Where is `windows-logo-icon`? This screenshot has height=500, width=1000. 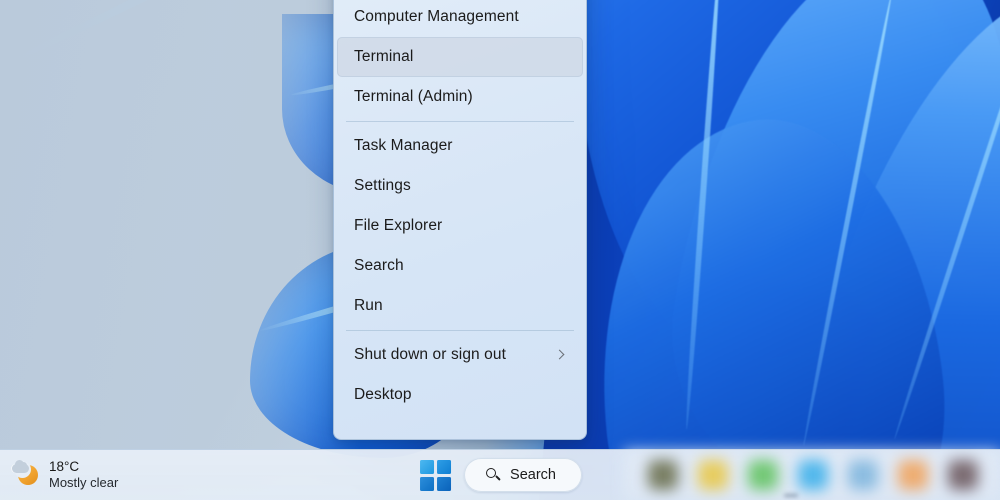 windows-logo-icon is located at coordinates (435, 475).